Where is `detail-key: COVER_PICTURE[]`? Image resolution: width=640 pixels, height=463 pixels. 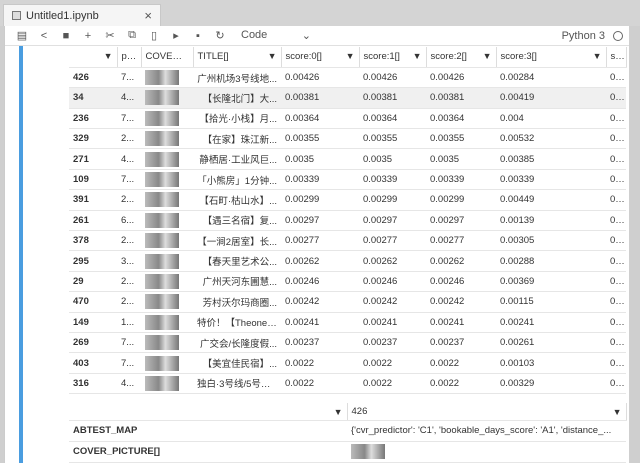 detail-key: COVER_PICTURE[] is located at coordinates (208, 452).